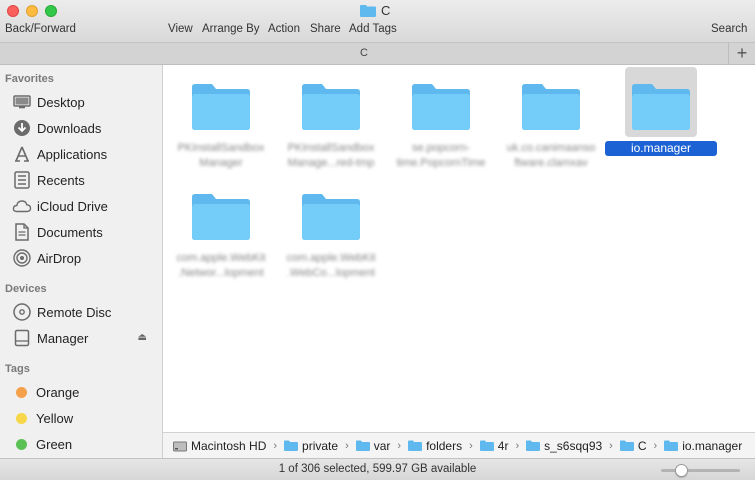 This screenshot has height=480, width=755. I want to click on cloud-icon, so click(22, 206).